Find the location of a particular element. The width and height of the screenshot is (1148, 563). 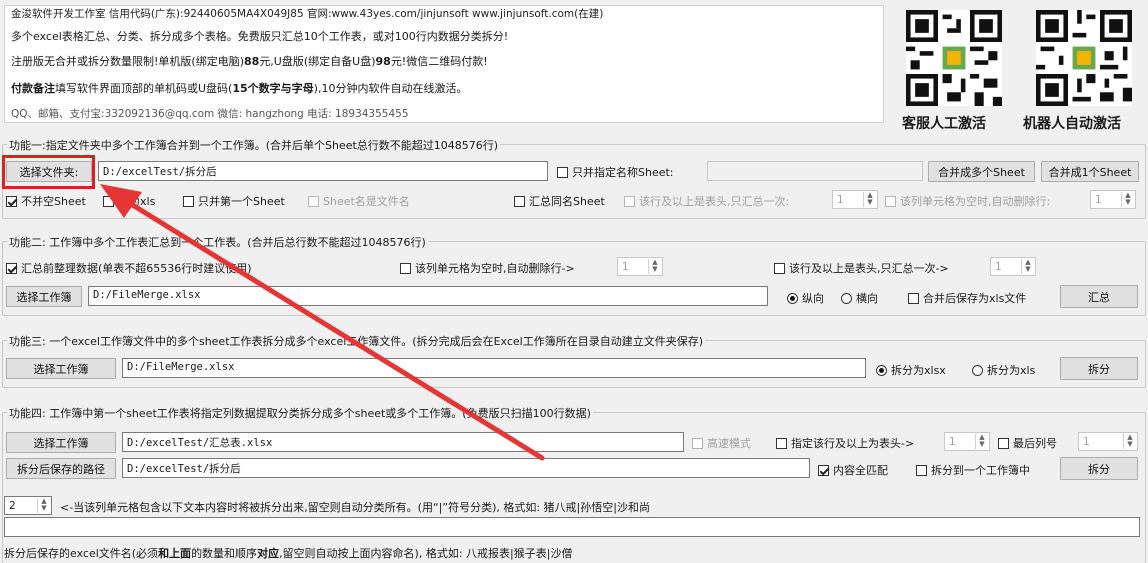

func2-header-rows-checkbox: 该行及以上是表头,只汇总一次-> is located at coordinates (861, 268).